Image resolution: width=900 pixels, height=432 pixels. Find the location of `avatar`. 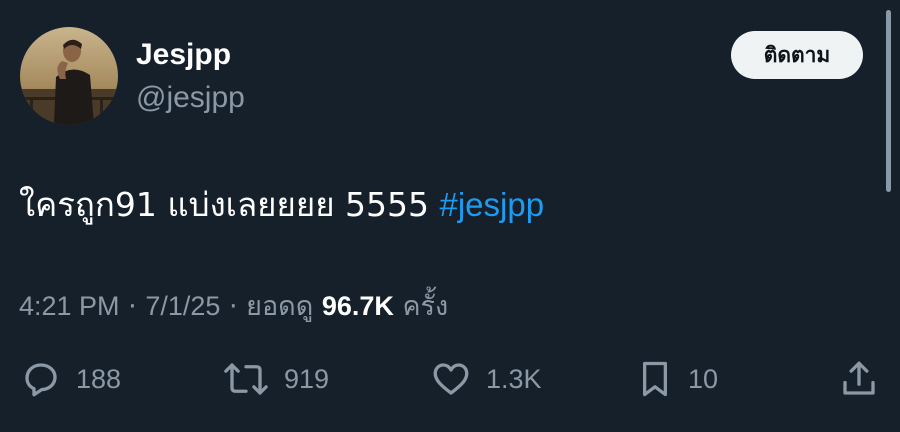

avatar is located at coordinates (69, 76).